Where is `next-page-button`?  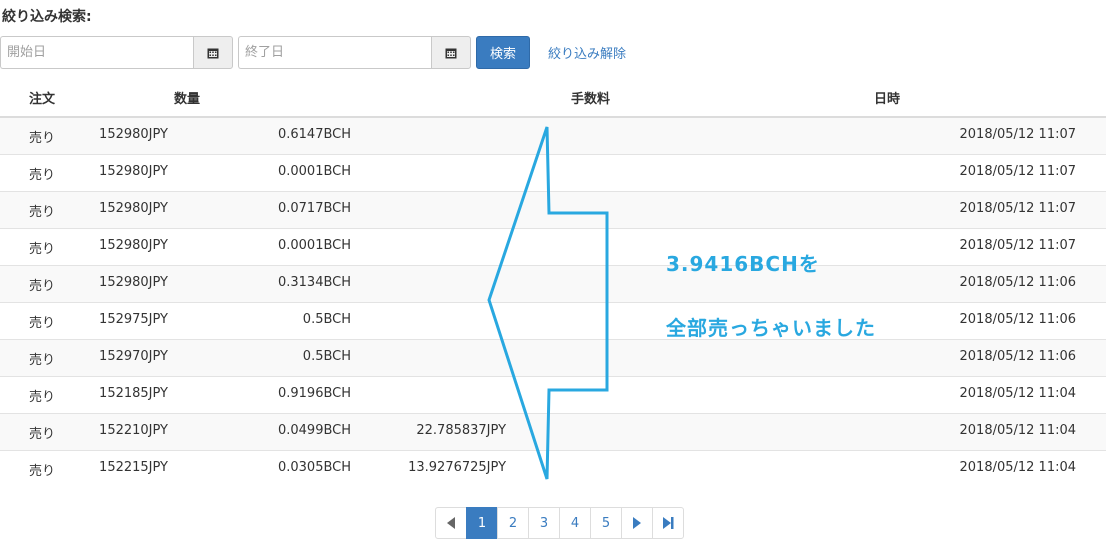 next-page-button is located at coordinates (637, 523).